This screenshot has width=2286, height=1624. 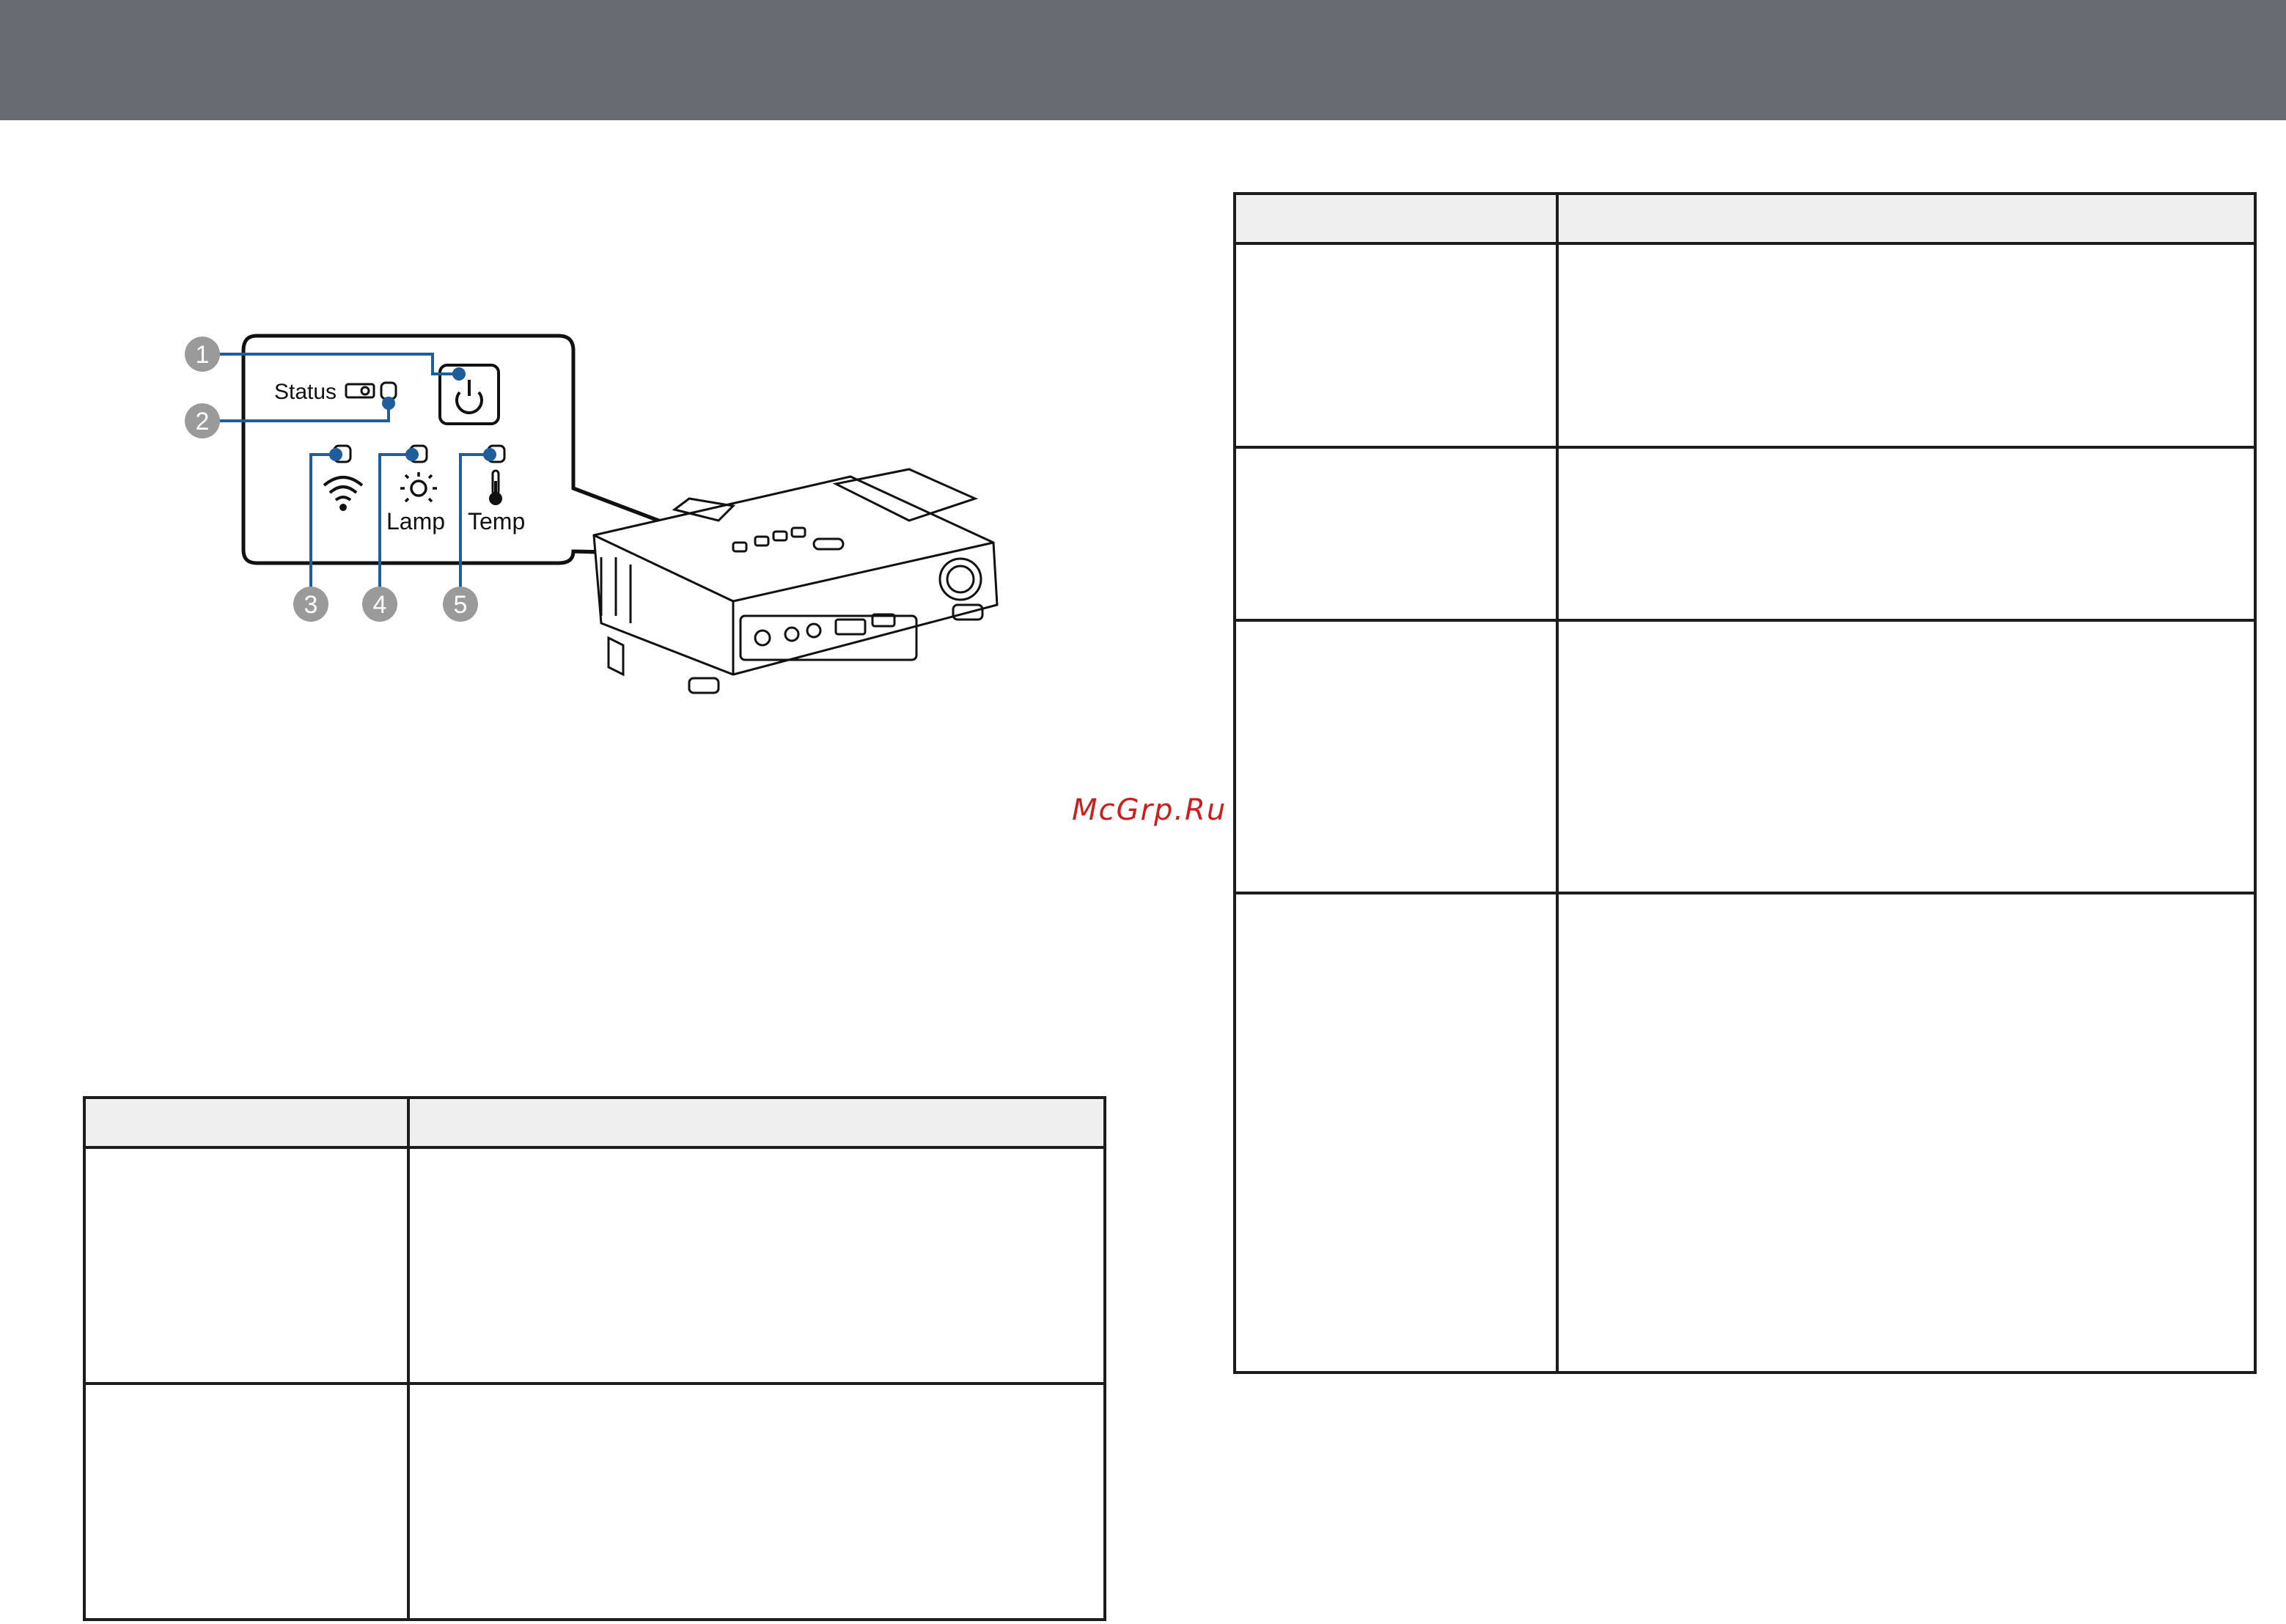 What do you see at coordinates (1143, 60) in the screenshot?
I see `header-bar` at bounding box center [1143, 60].